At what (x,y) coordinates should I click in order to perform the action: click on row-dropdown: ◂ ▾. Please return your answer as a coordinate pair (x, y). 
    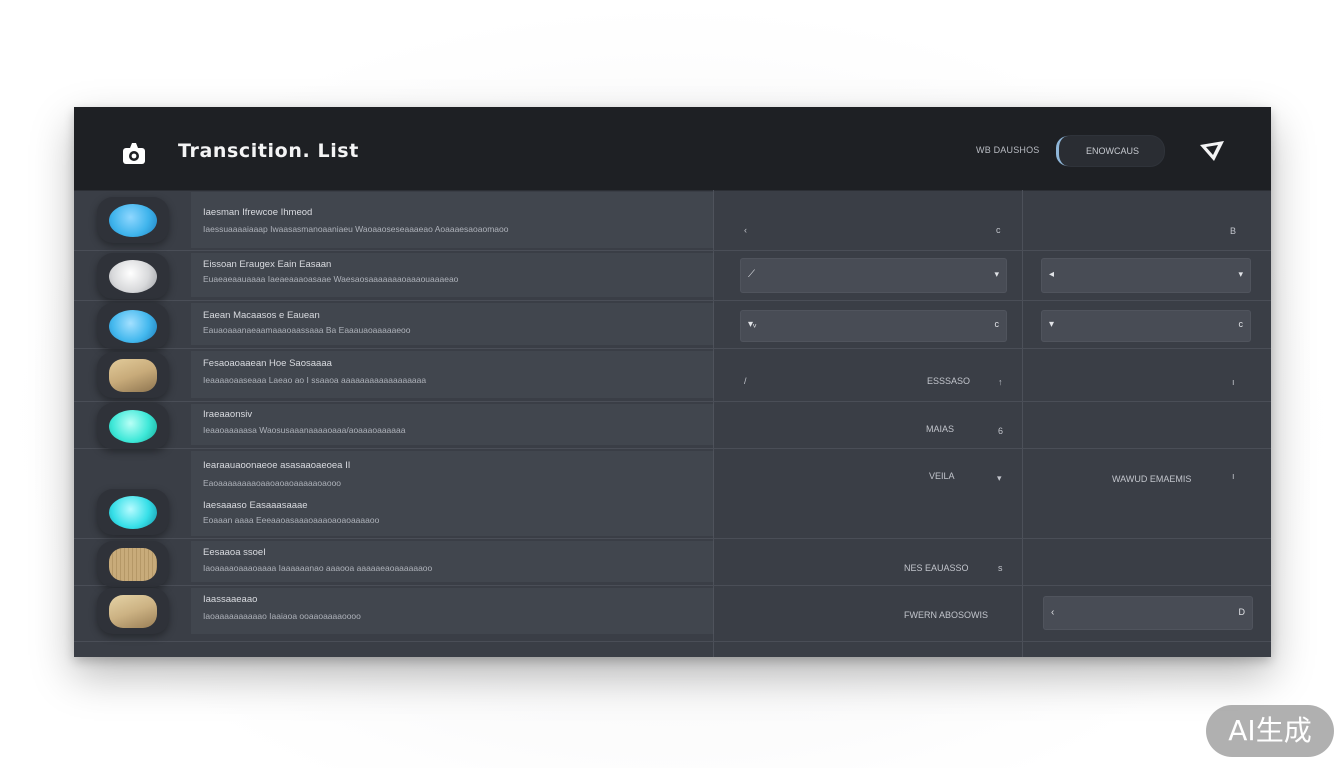
    Looking at the image, I should click on (1146, 275).